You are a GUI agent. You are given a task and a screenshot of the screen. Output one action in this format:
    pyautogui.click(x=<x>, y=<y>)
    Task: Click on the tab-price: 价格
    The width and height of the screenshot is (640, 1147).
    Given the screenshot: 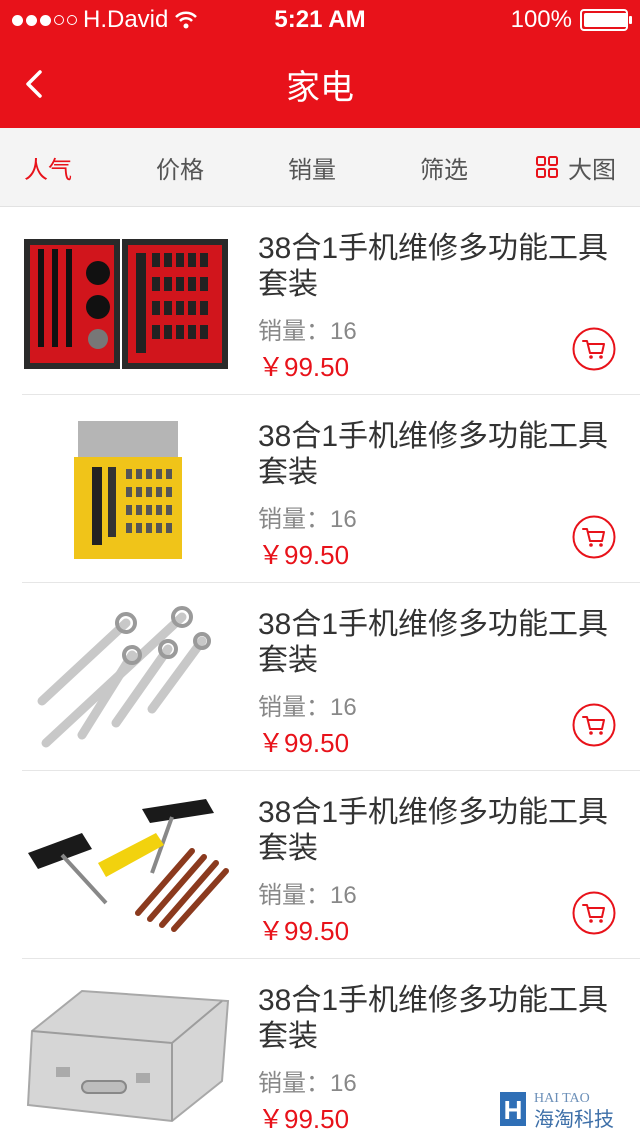 What is the action you would take?
    pyautogui.click(x=180, y=167)
    